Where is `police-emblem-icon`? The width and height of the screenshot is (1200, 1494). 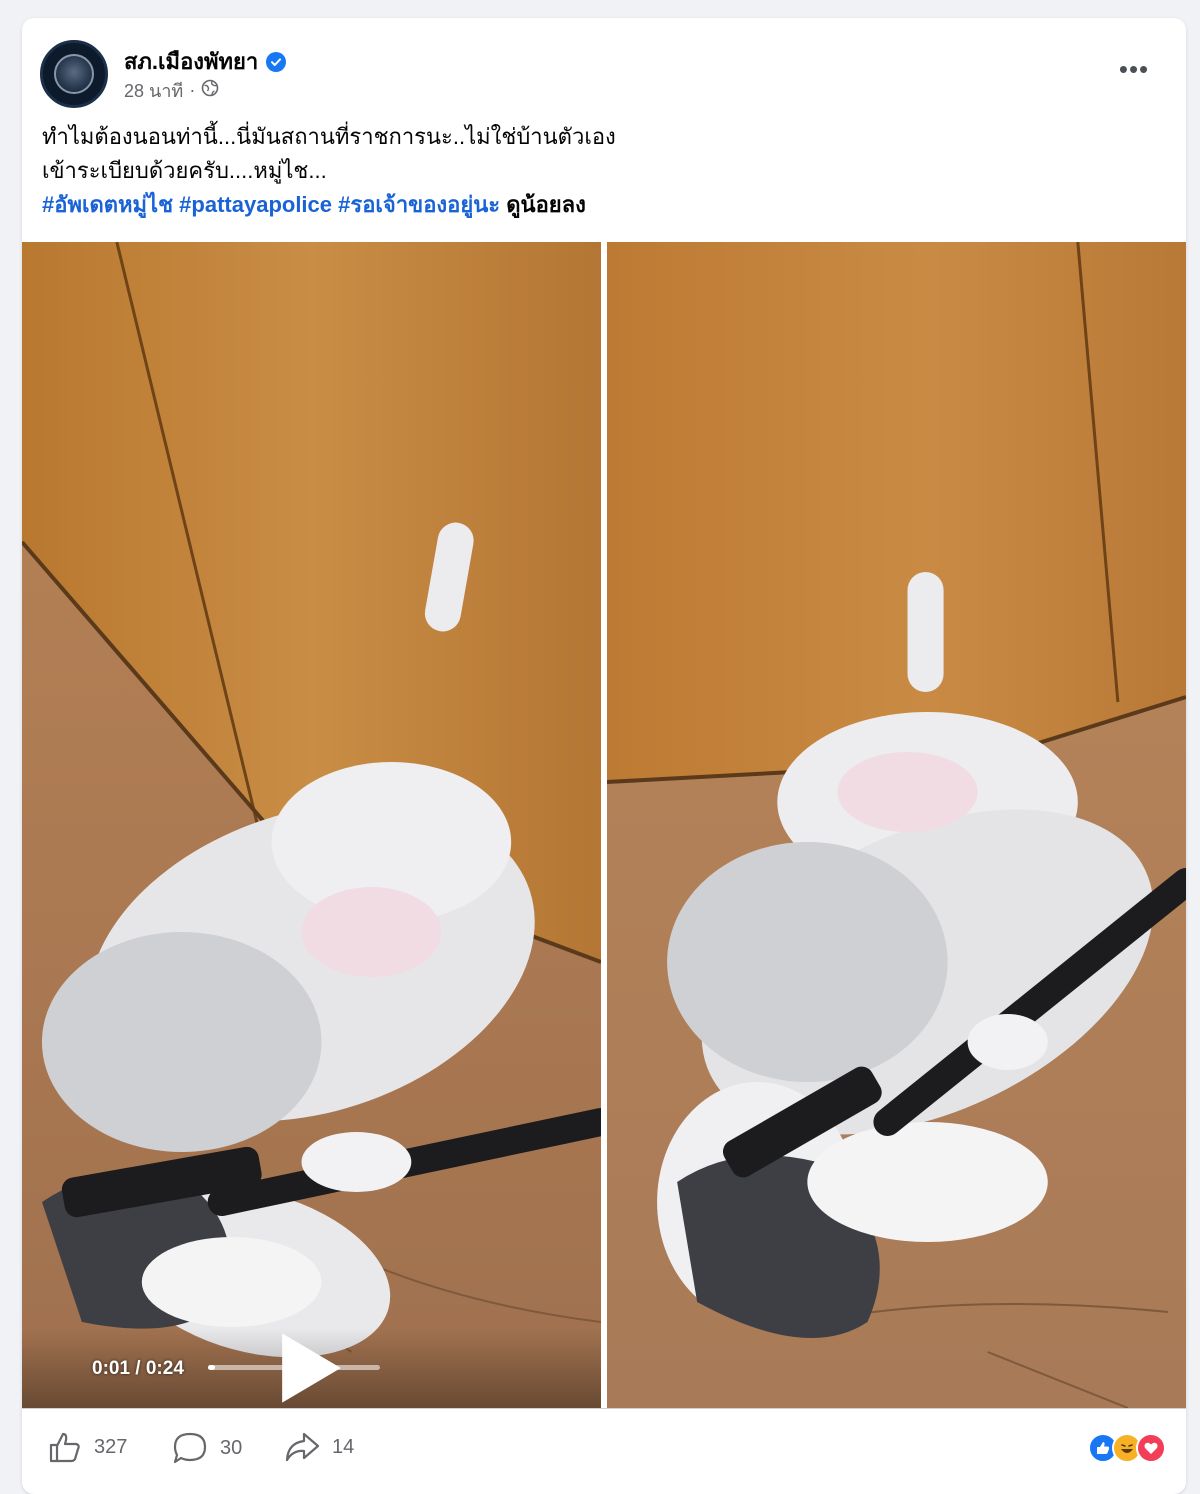 police-emblem-icon is located at coordinates (74, 74).